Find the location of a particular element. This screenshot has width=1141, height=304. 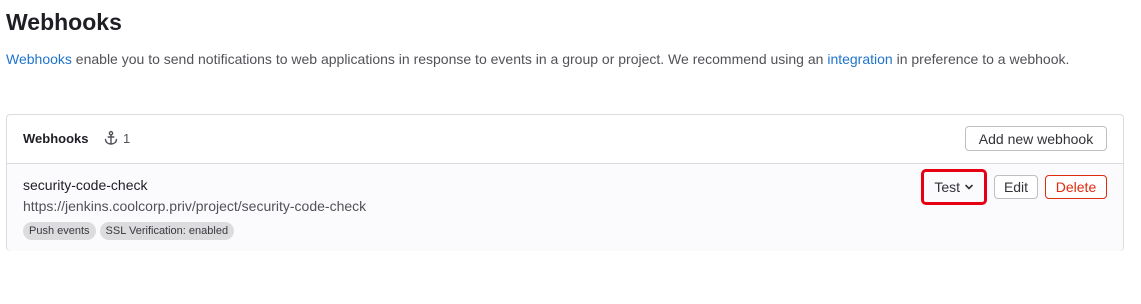

edit-webhook-button: Edit is located at coordinates (1016, 187).